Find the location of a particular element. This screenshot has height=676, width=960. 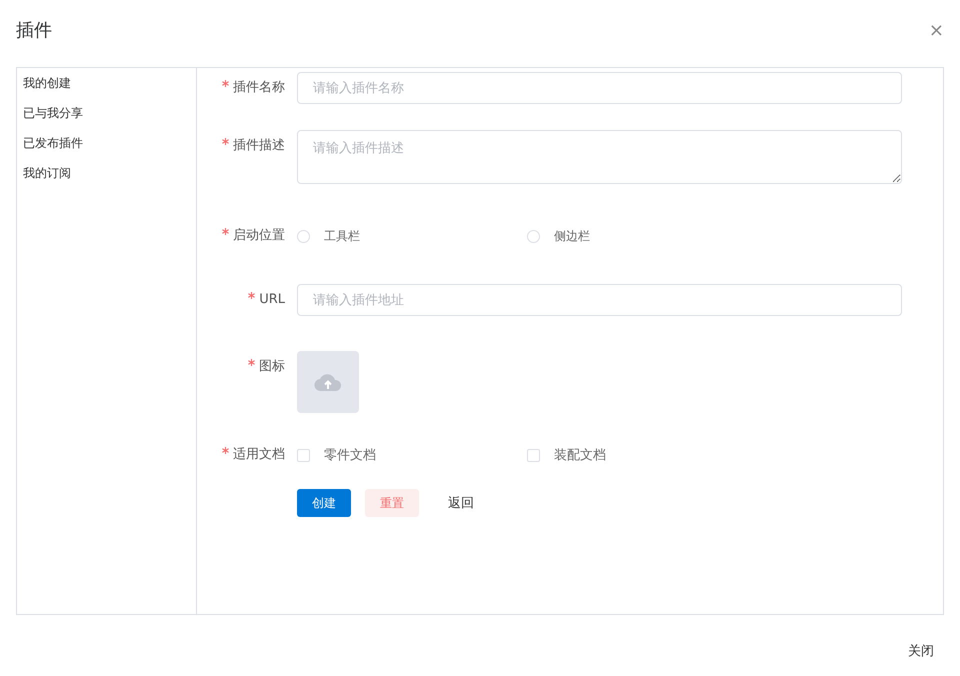

dialog-title: 插件 is located at coordinates (34, 30).